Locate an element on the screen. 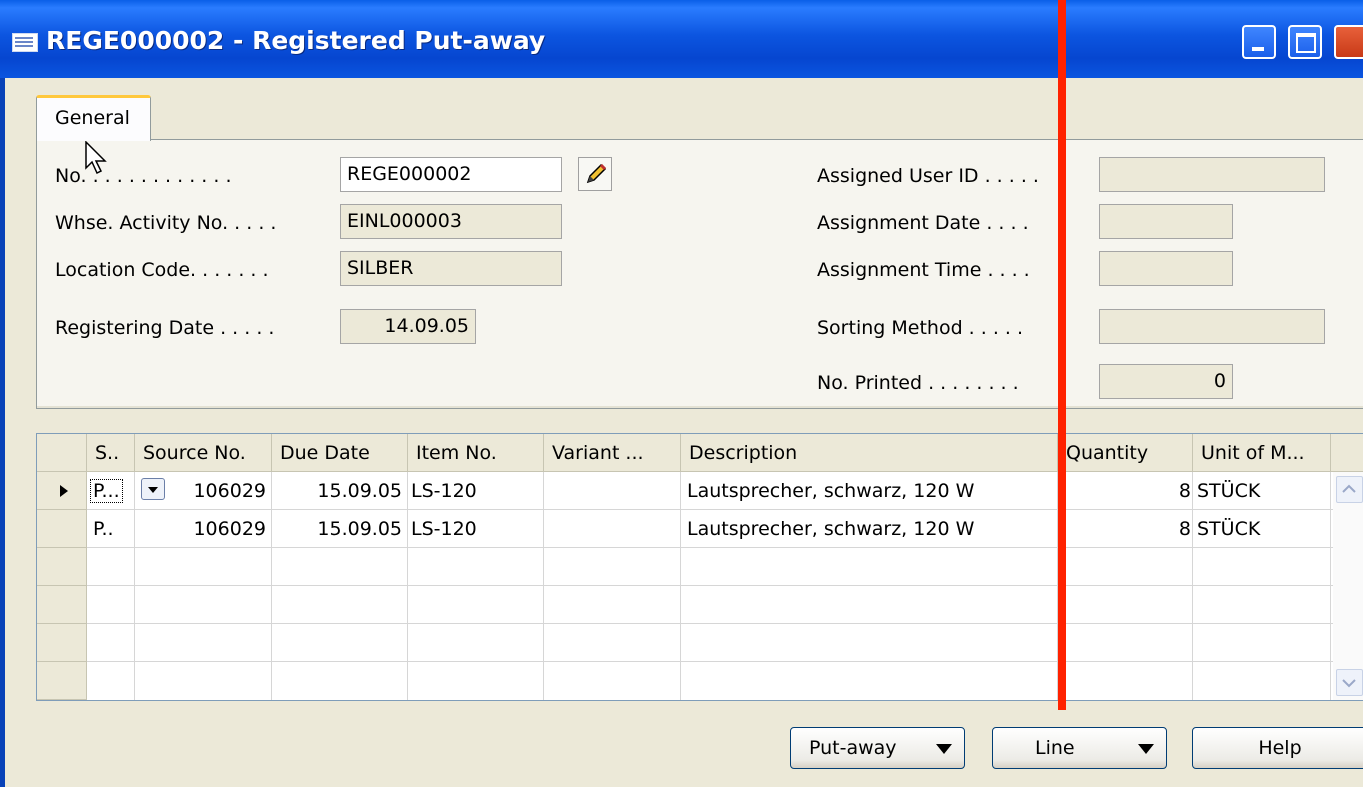 Image resolution: width=1363 pixels, height=787 pixels. no-field: REGE000002 is located at coordinates (451, 174).